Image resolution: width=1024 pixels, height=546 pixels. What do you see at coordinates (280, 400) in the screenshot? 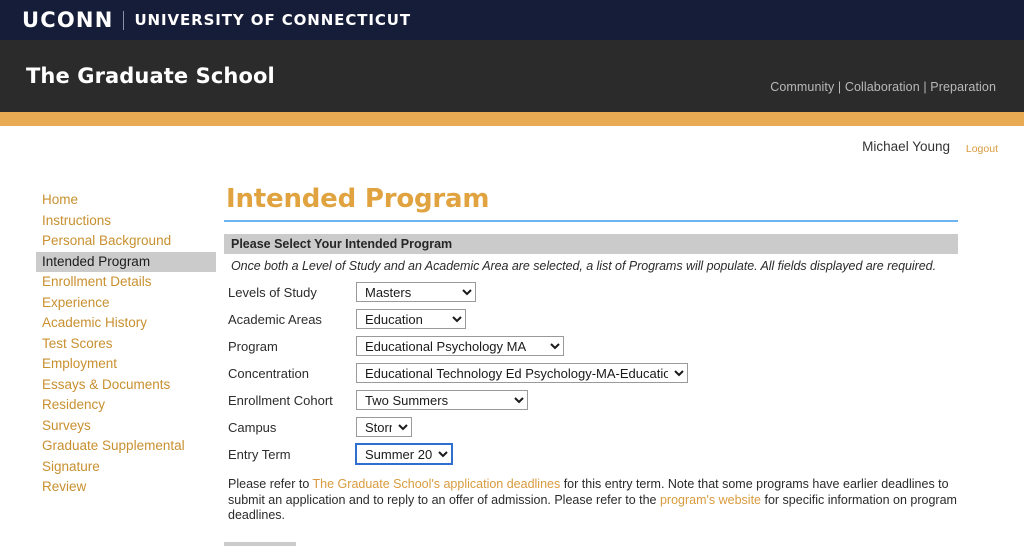
I see `label-enrollment-cohort: Enrollment Cohort` at bounding box center [280, 400].